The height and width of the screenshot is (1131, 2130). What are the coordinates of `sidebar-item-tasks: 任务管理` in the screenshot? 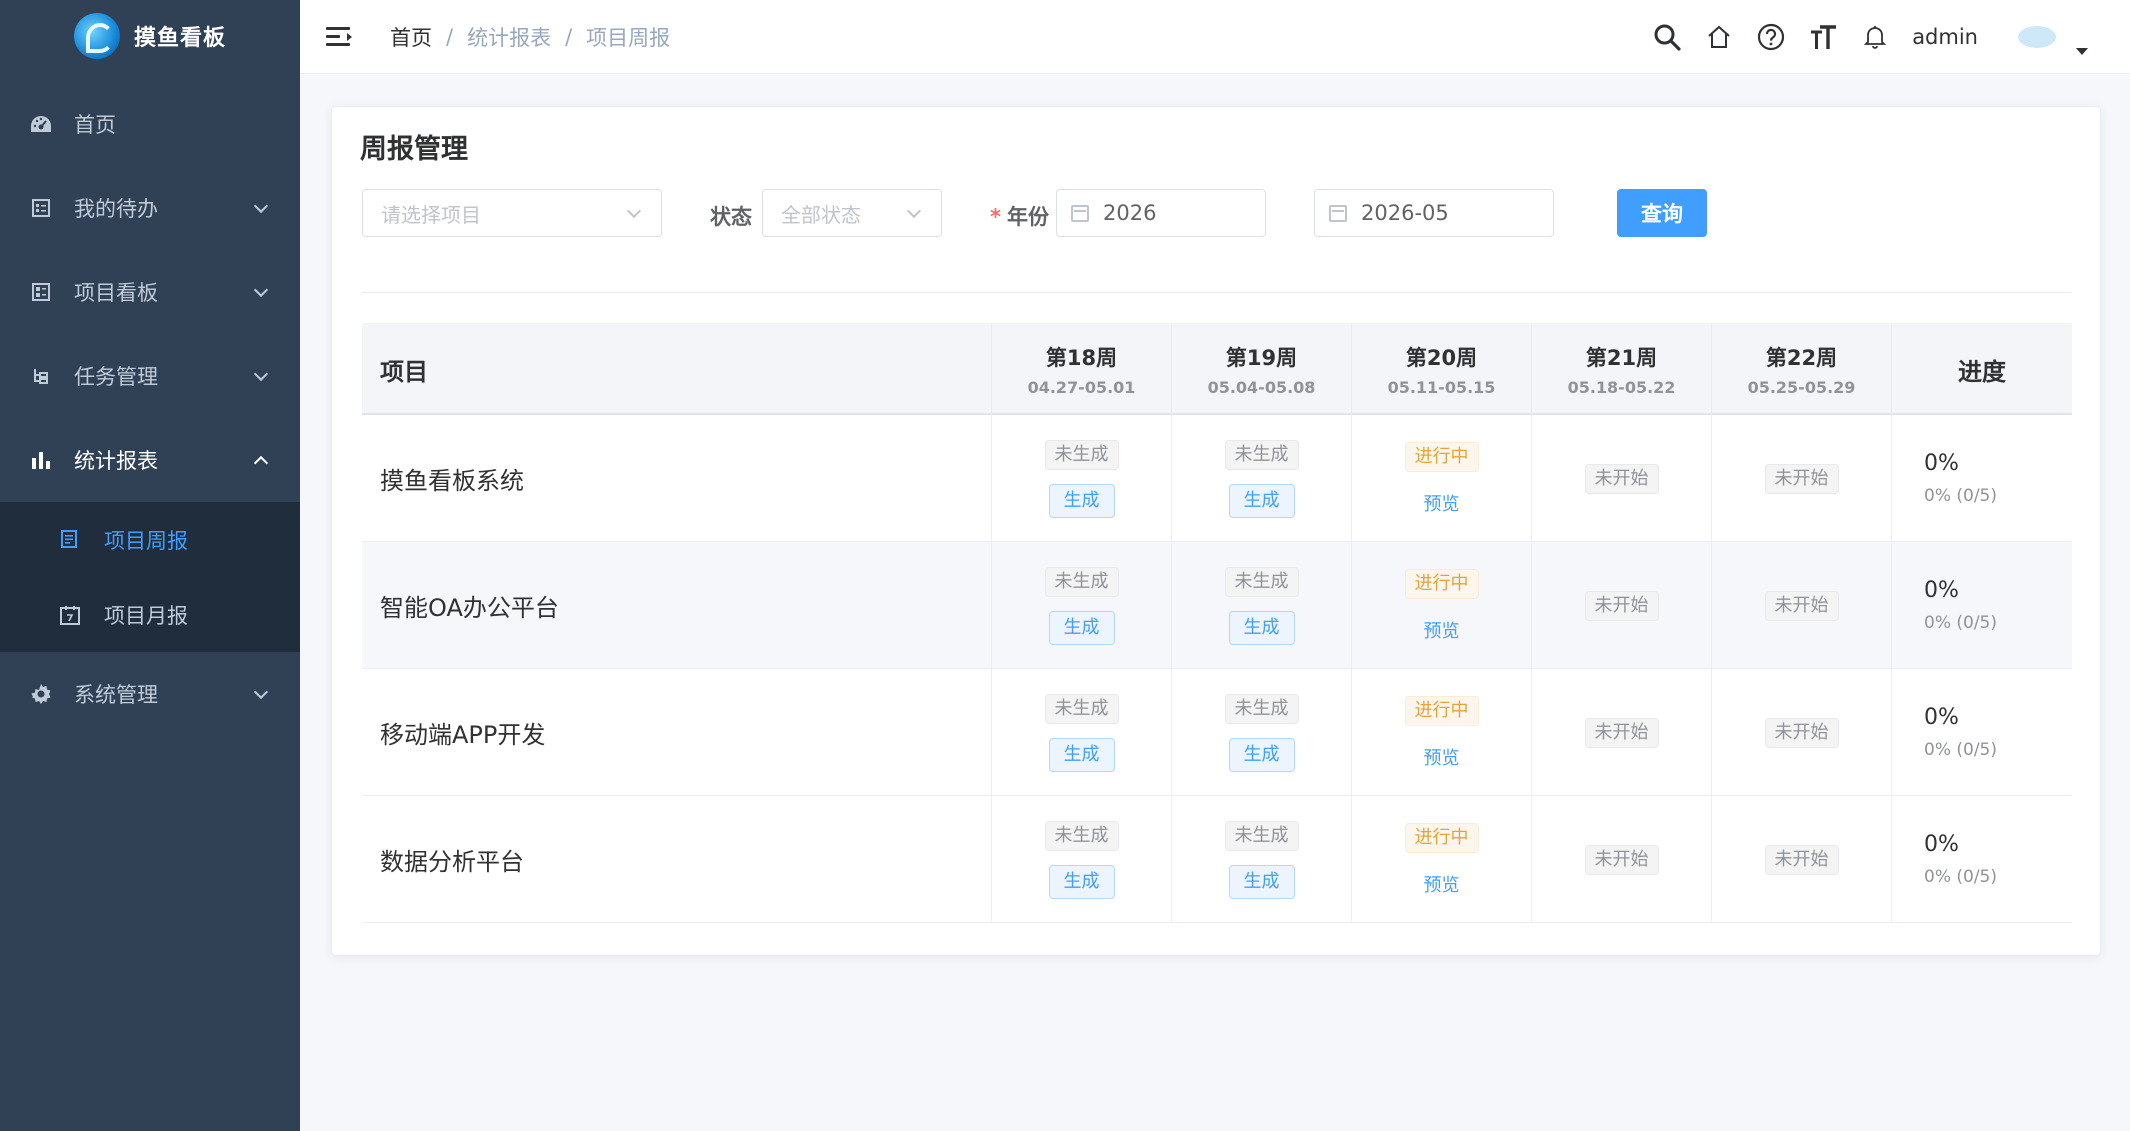 It's located at (150, 376).